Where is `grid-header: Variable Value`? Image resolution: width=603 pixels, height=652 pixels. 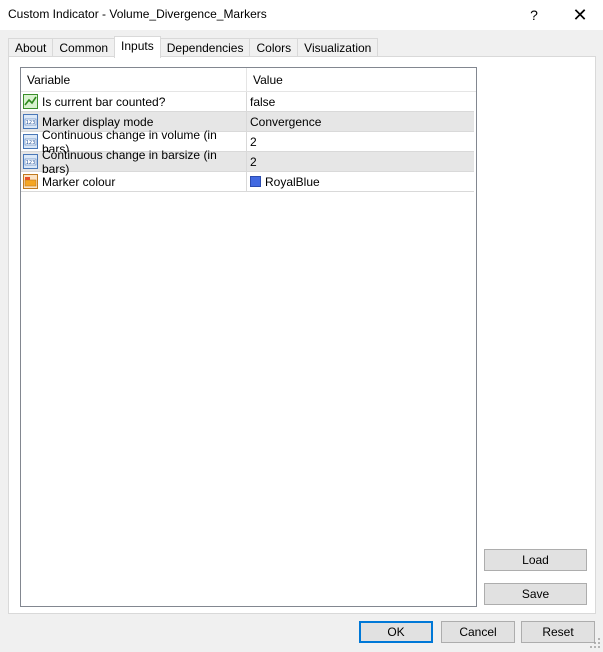
grid-header: Variable Value is located at coordinates (248, 80).